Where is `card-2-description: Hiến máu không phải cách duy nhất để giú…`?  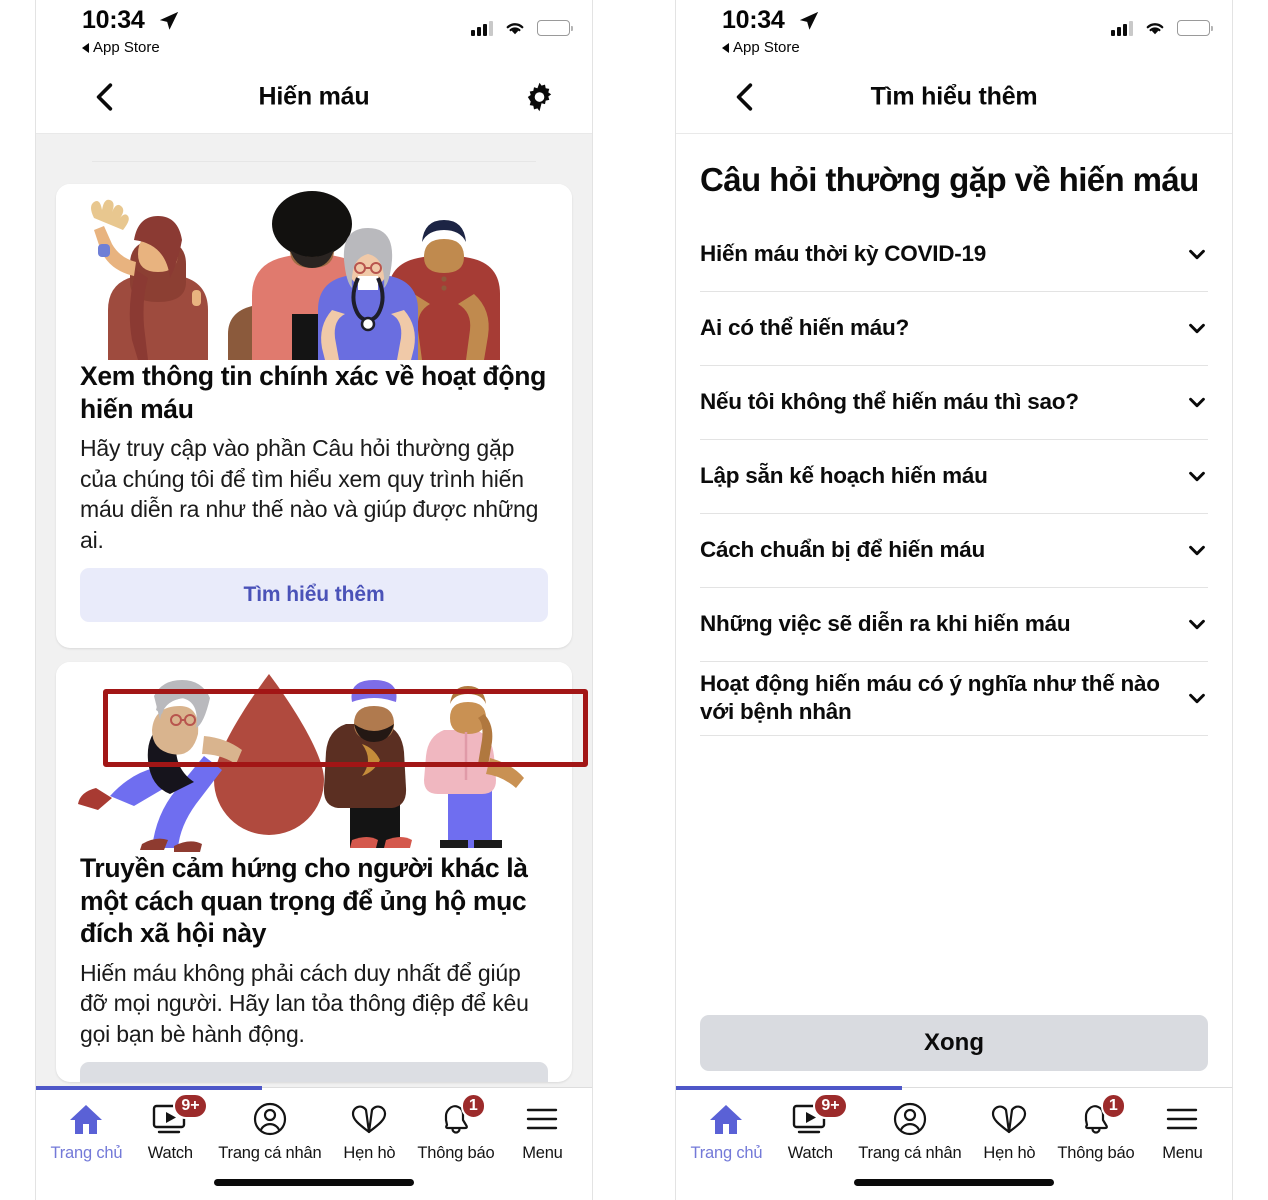
card-2-description: Hiến máu không phải cách duy nhất để giú… is located at coordinates (304, 1003).